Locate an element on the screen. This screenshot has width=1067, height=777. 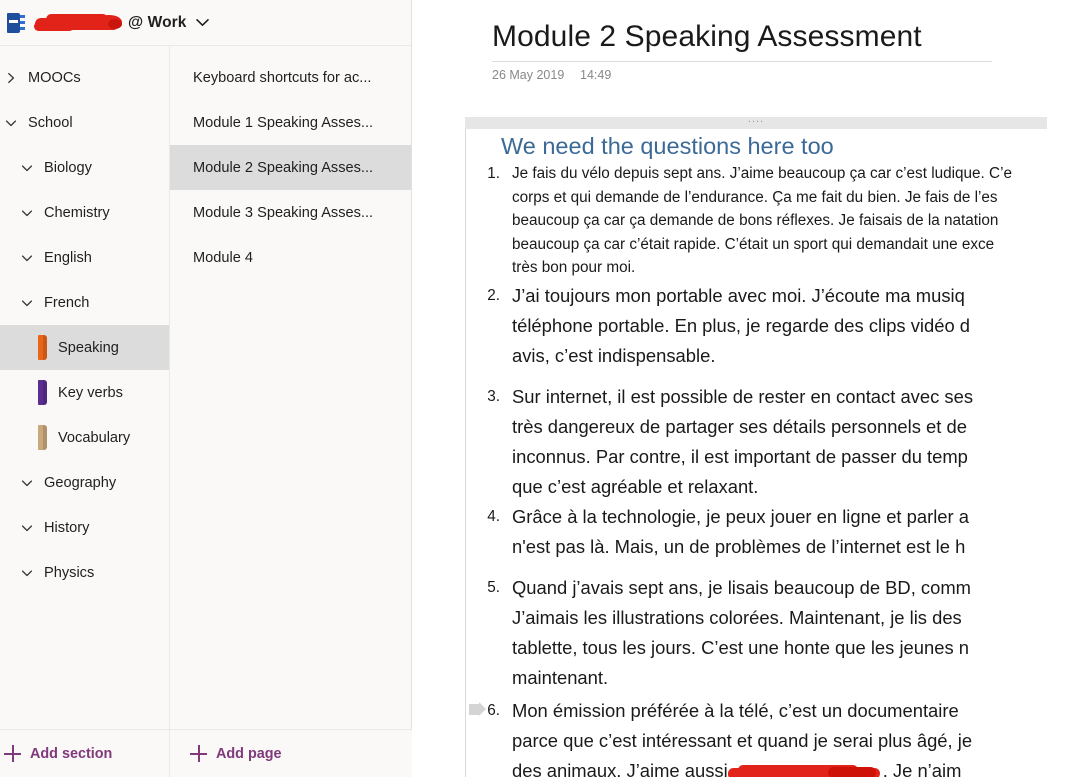
tree-item-french: French is located at coordinates (84, 302).